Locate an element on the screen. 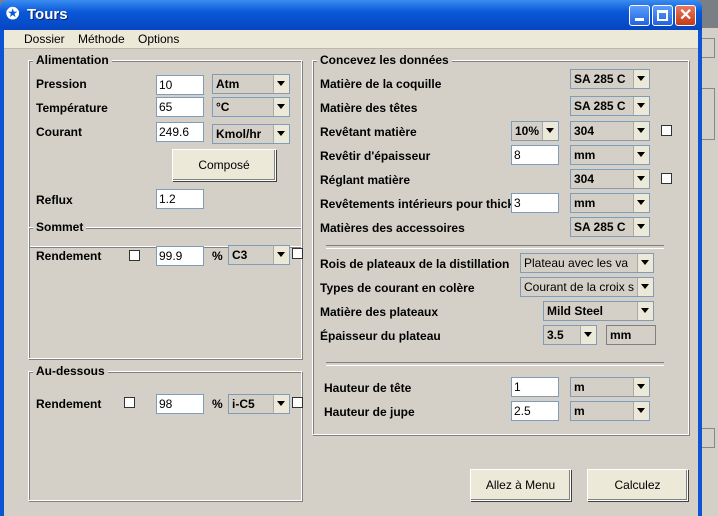 Image resolution: width=718 pixels, height=516 pixels. tete-unit-value: m is located at coordinates (579, 387).